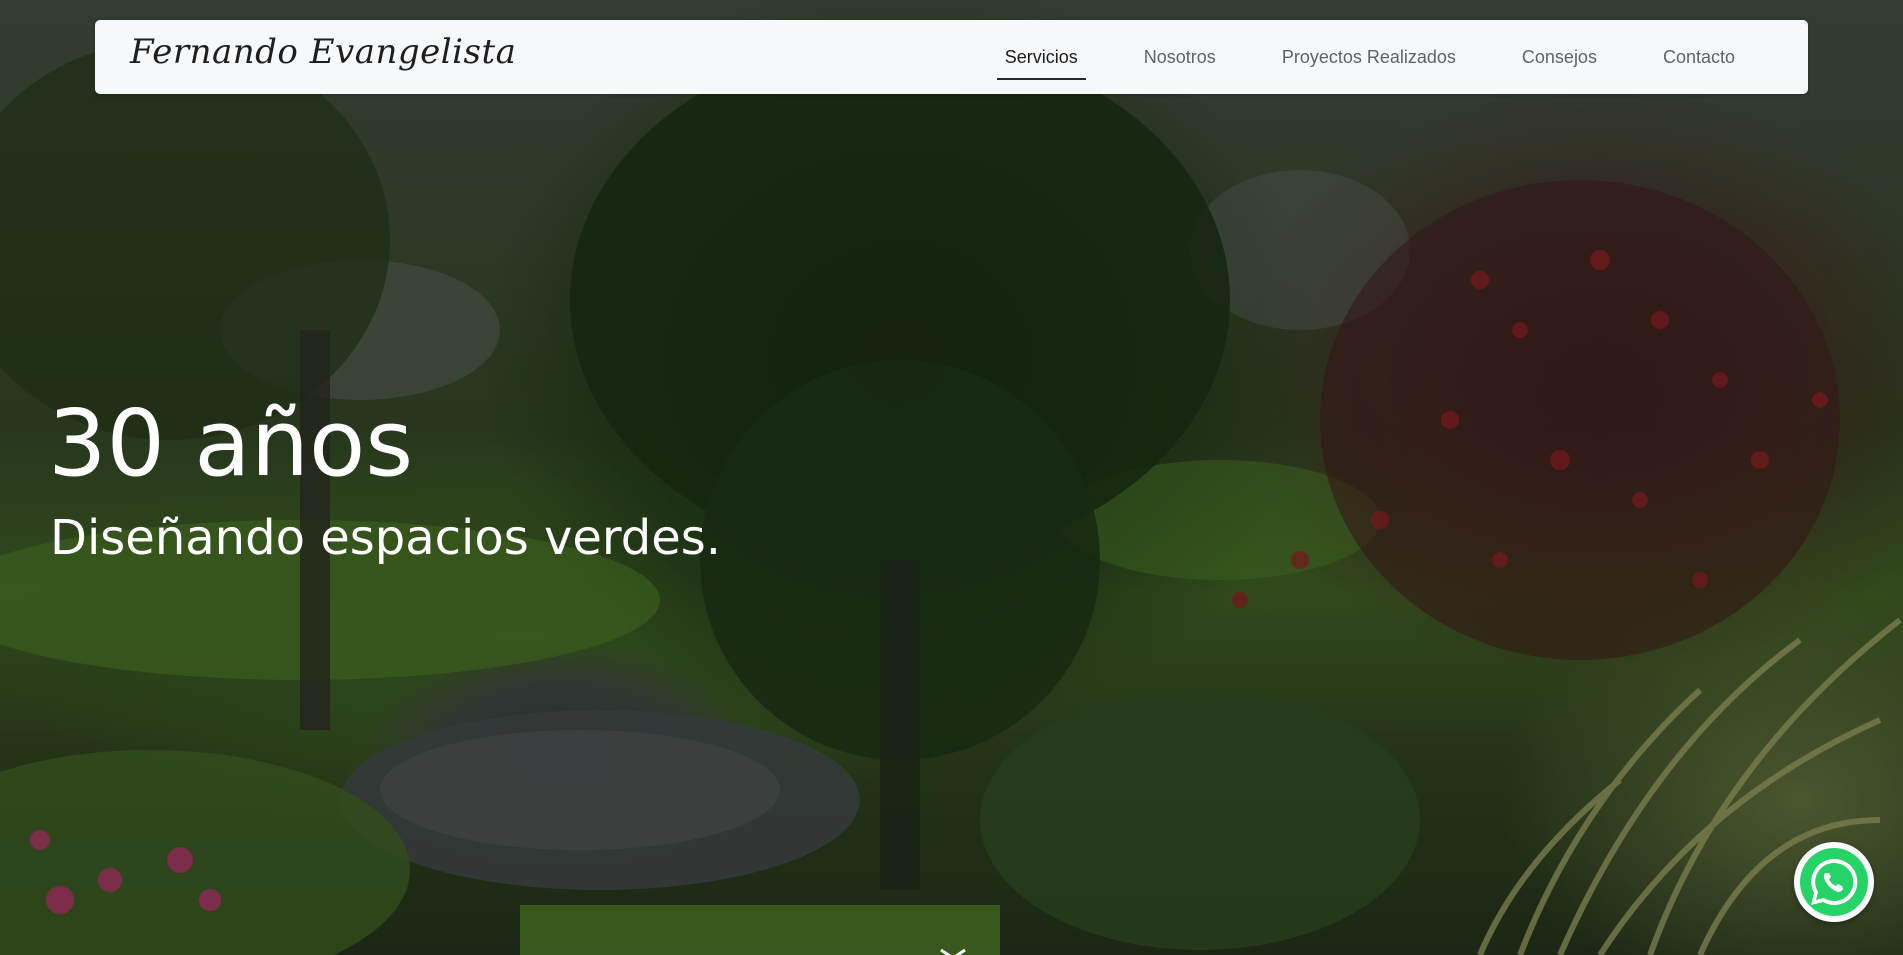 This screenshot has height=955, width=1903. Describe the element at coordinates (231, 443) in the screenshot. I see `hero-title: 30 años` at that location.